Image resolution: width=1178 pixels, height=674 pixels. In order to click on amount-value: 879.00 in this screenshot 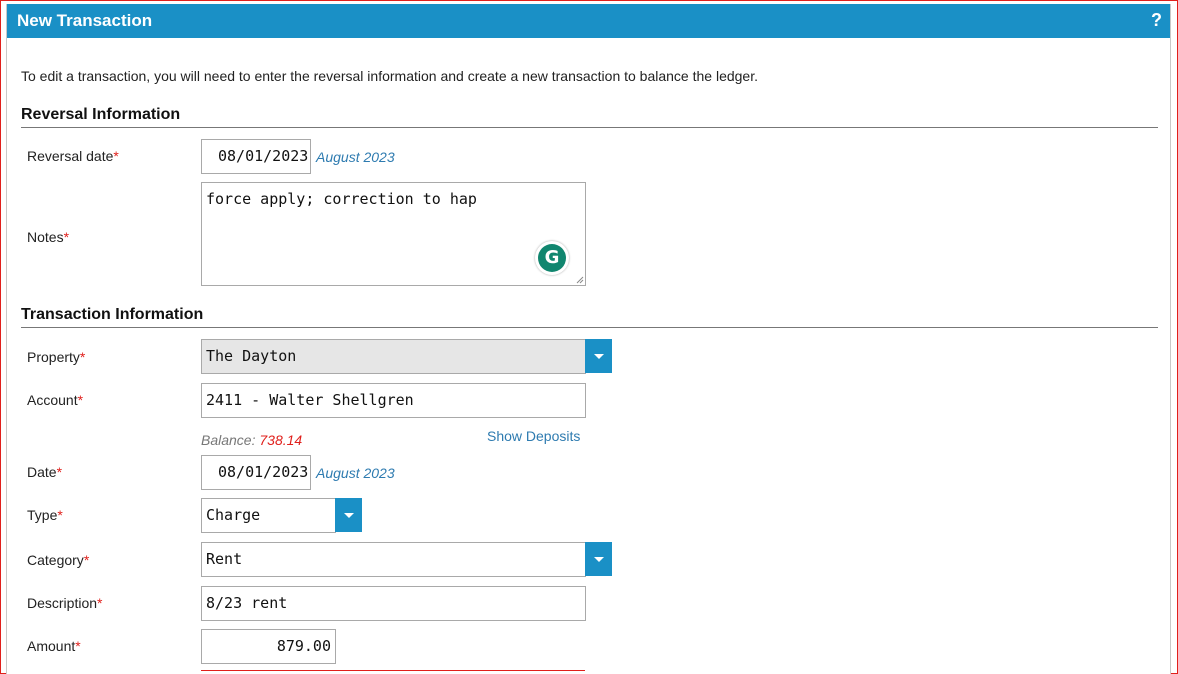, I will do `click(303, 646)`.